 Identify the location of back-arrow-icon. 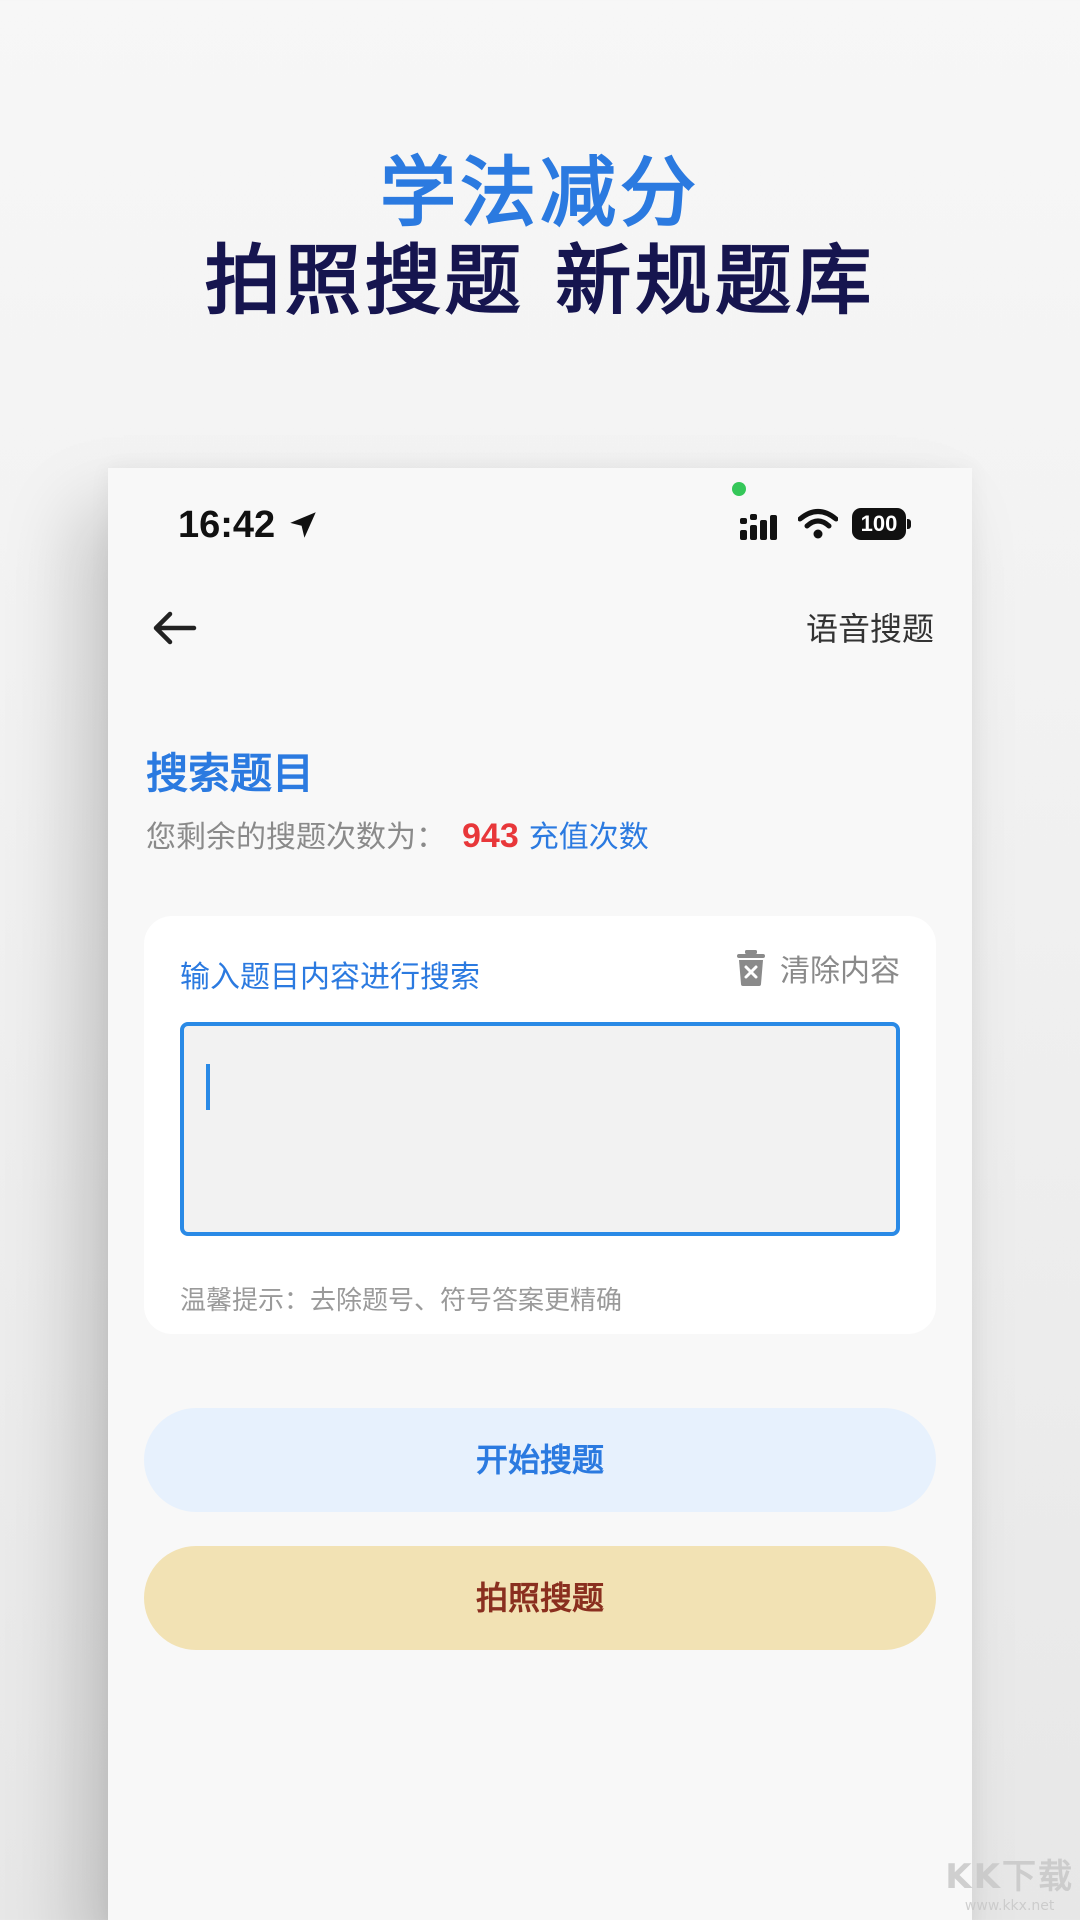
(174, 628).